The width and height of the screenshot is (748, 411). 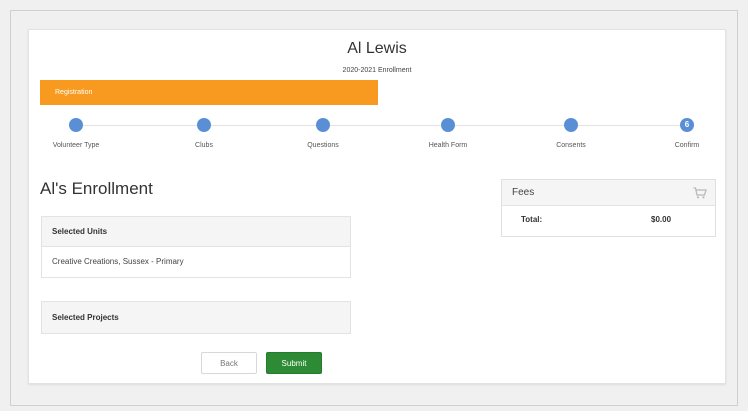 What do you see at coordinates (687, 125) in the screenshot?
I see `step-dot: 6` at bounding box center [687, 125].